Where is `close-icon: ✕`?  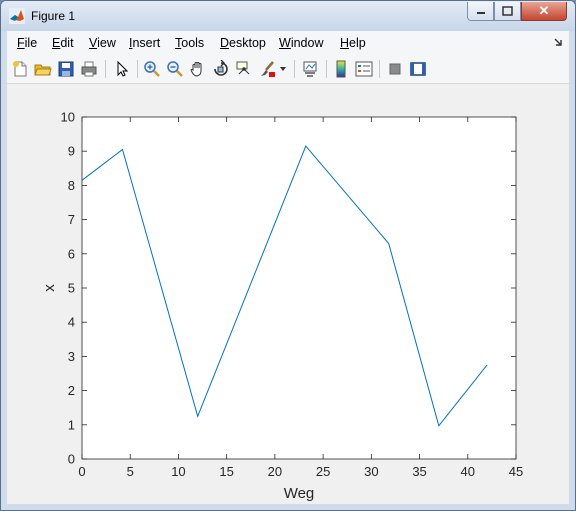
close-icon: ✕ is located at coordinates (544, 10).